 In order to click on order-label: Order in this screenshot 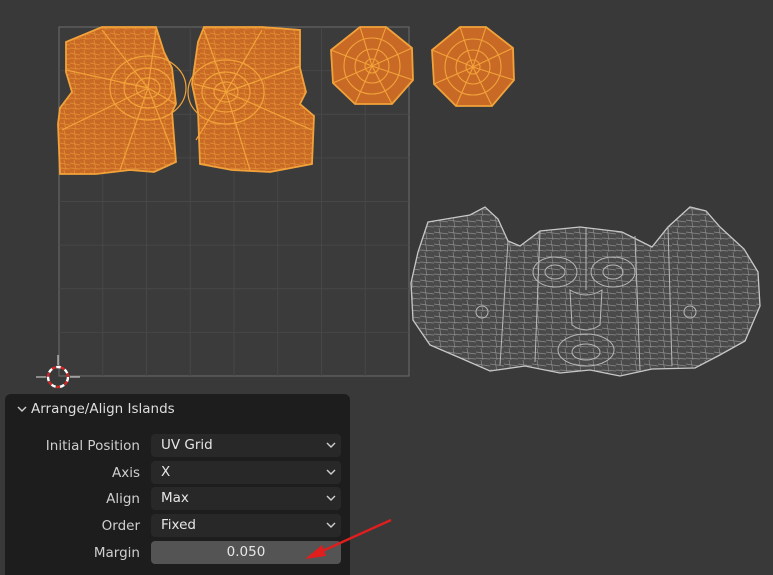, I will do `click(120, 526)`.